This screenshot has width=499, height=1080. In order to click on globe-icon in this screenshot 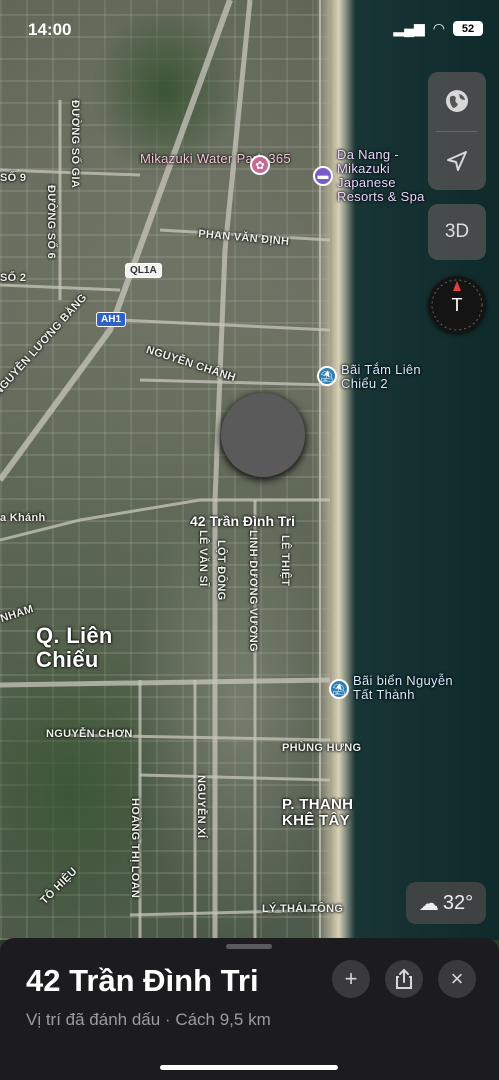, I will do `click(457, 101)`.